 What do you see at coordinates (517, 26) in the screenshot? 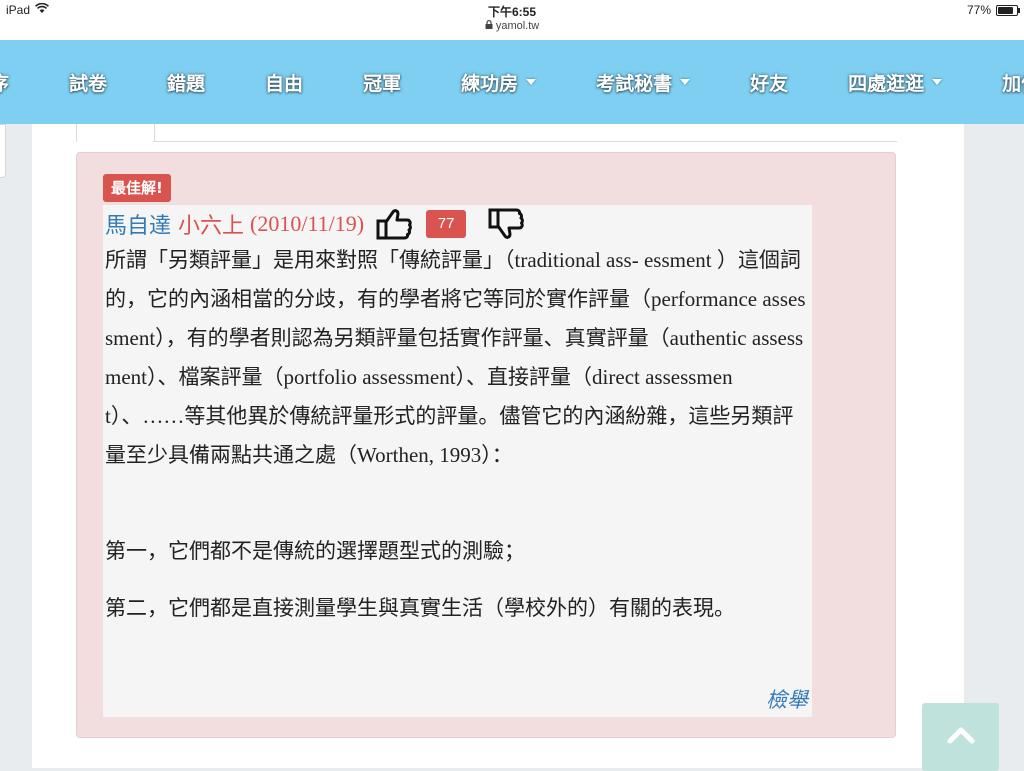
I see `url-text: yamol.tw` at bounding box center [517, 26].